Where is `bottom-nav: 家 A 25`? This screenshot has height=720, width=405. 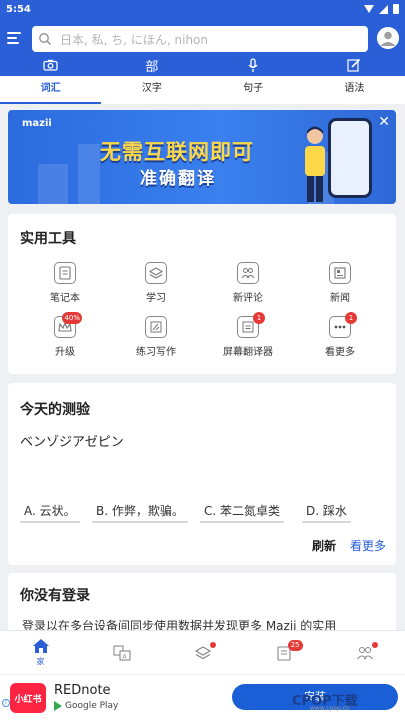 bottom-nav: 家 A 25 is located at coordinates (202, 652).